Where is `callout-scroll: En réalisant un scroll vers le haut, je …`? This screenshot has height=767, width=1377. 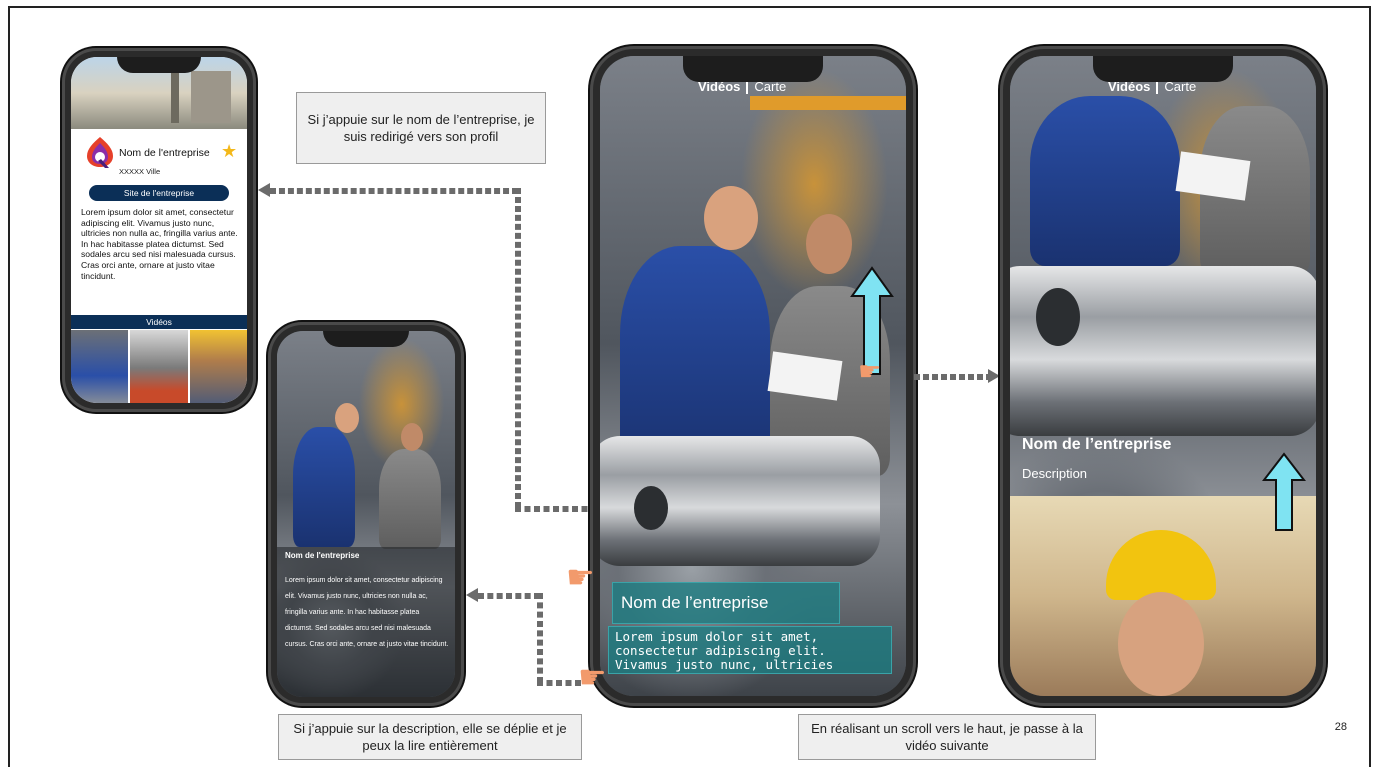
callout-scroll: En réalisant un scroll vers le haut, je … is located at coordinates (947, 737).